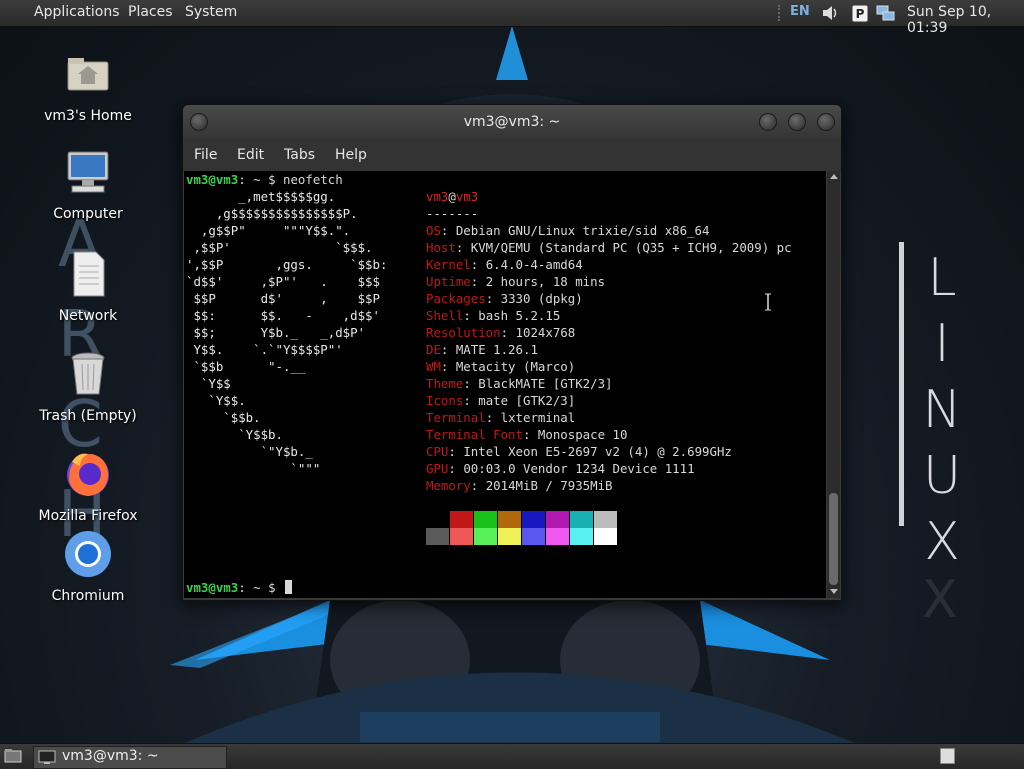 Image resolution: width=1024 pixels, height=769 pixels. Describe the element at coordinates (272, 213) in the screenshot. I see `logo-line: ,g$$$$$$$$$$$$$$$P.` at that location.